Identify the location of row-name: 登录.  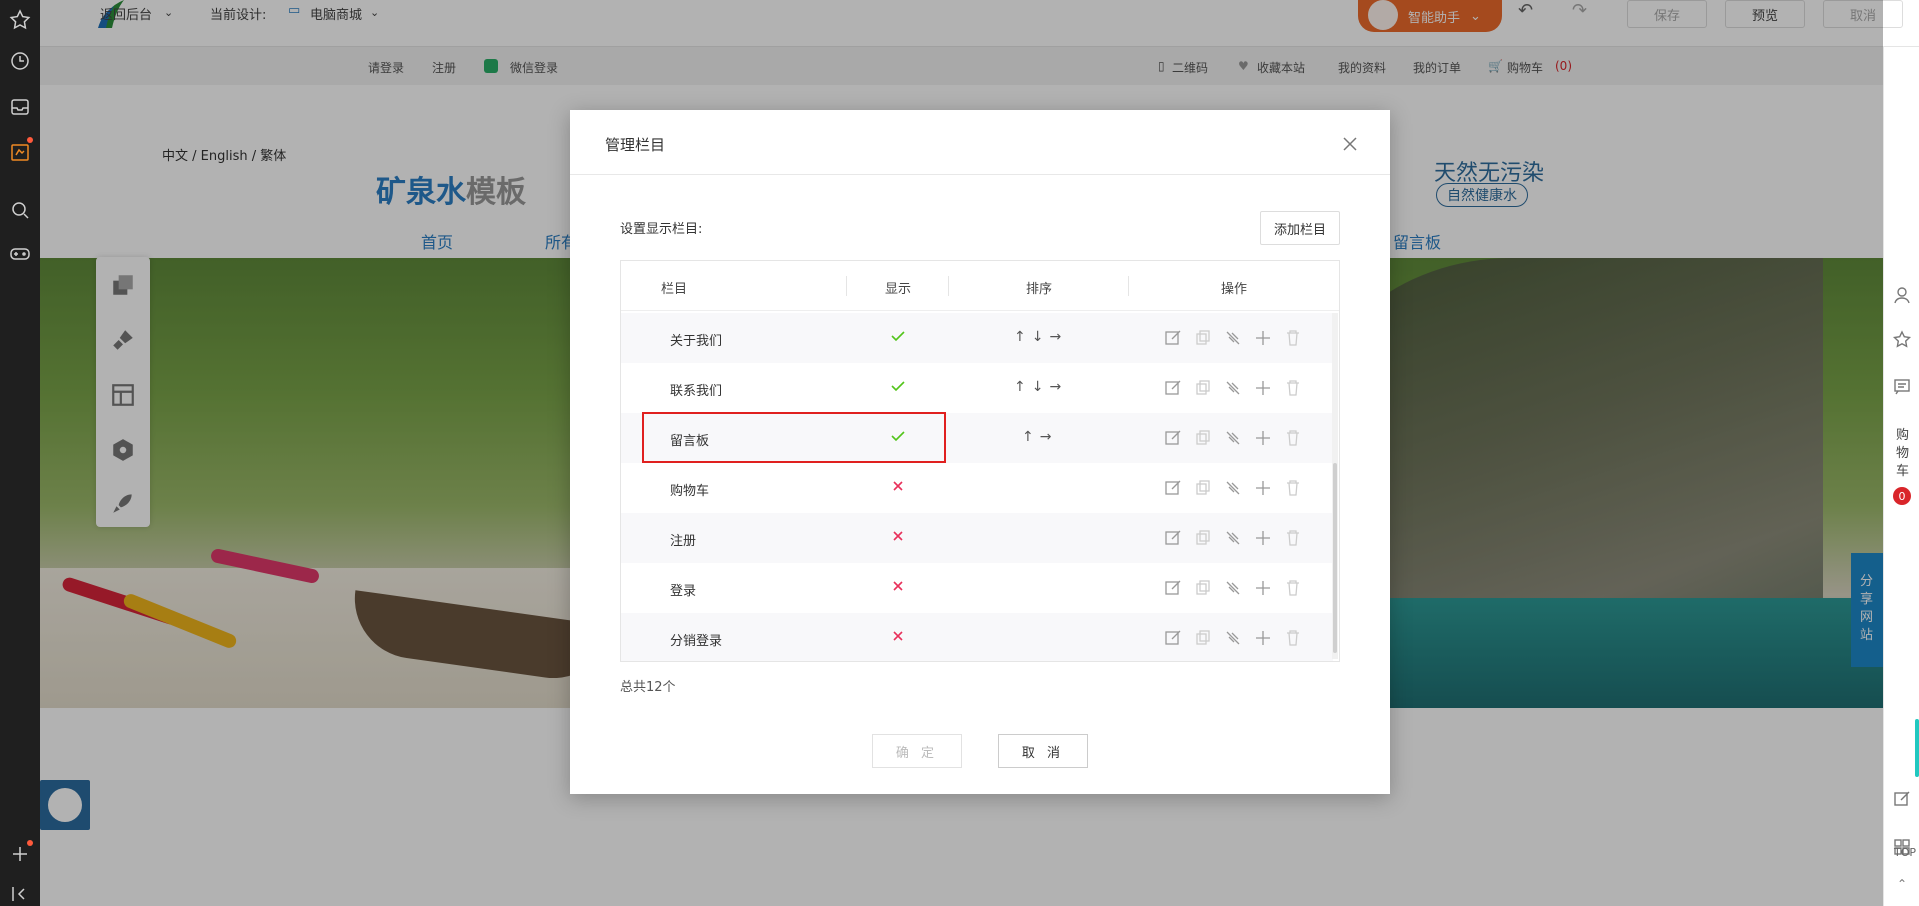
(683, 591).